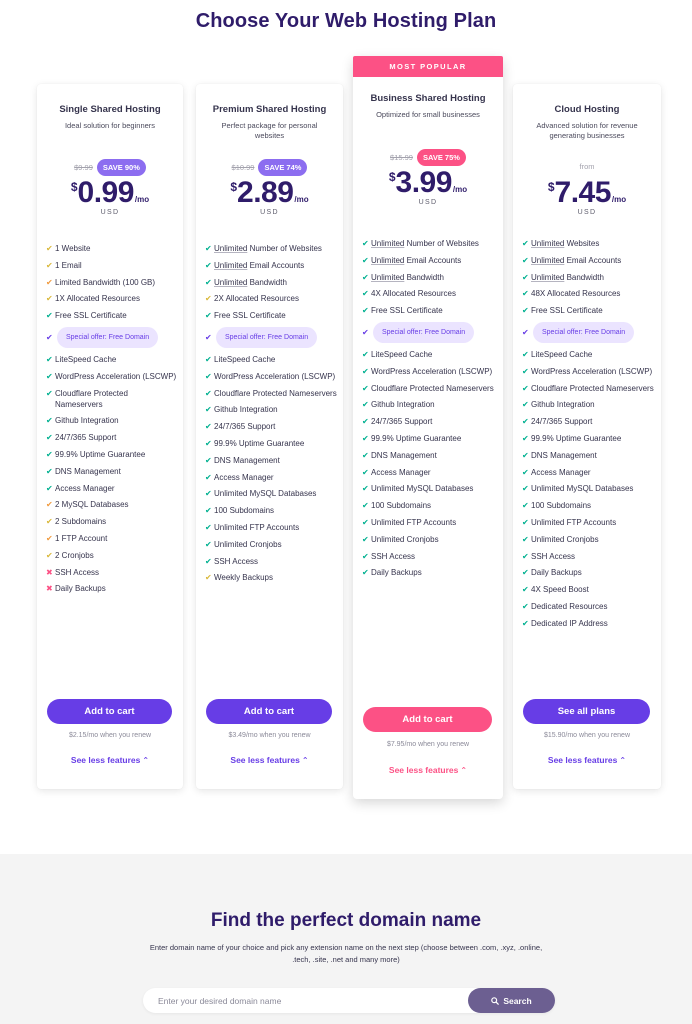 This screenshot has width=692, height=1024. I want to click on plan-name: Premium Shared Hosting, so click(269, 109).